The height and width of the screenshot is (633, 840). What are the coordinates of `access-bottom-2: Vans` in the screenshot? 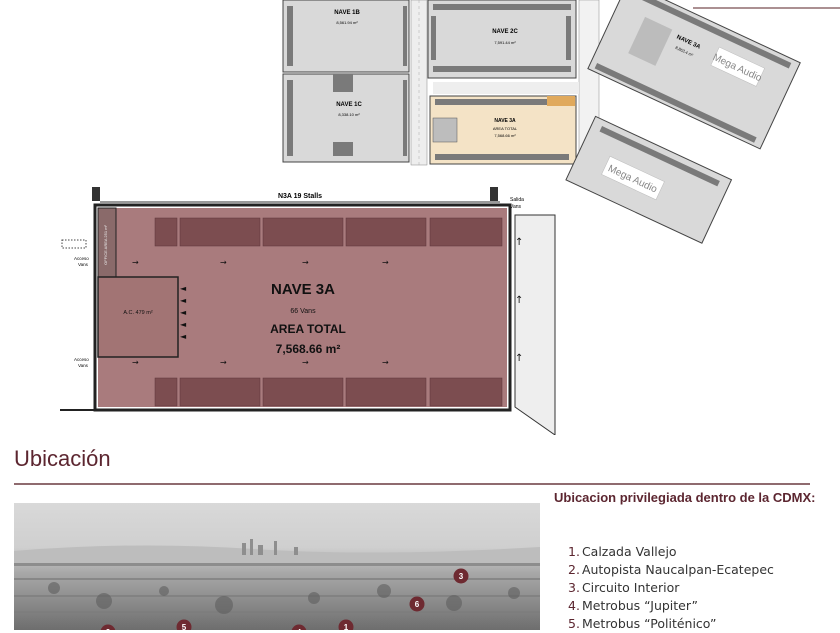 It's located at (83, 365).